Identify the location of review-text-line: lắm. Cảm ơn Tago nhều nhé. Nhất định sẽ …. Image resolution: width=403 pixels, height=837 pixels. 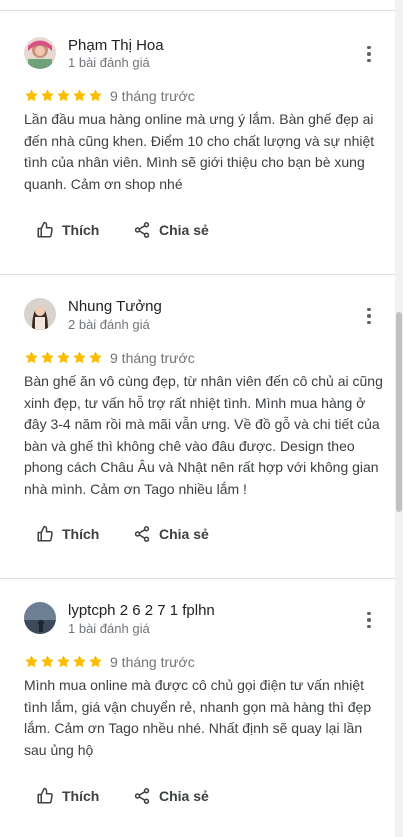
(193, 728).